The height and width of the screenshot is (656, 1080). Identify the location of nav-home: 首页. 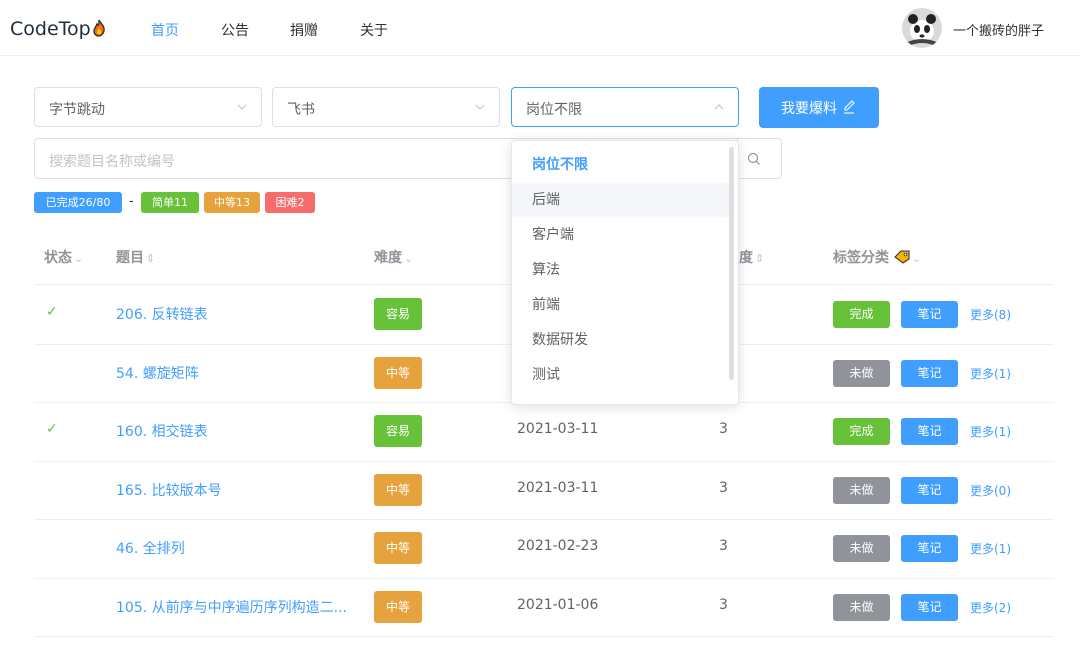
(165, 30).